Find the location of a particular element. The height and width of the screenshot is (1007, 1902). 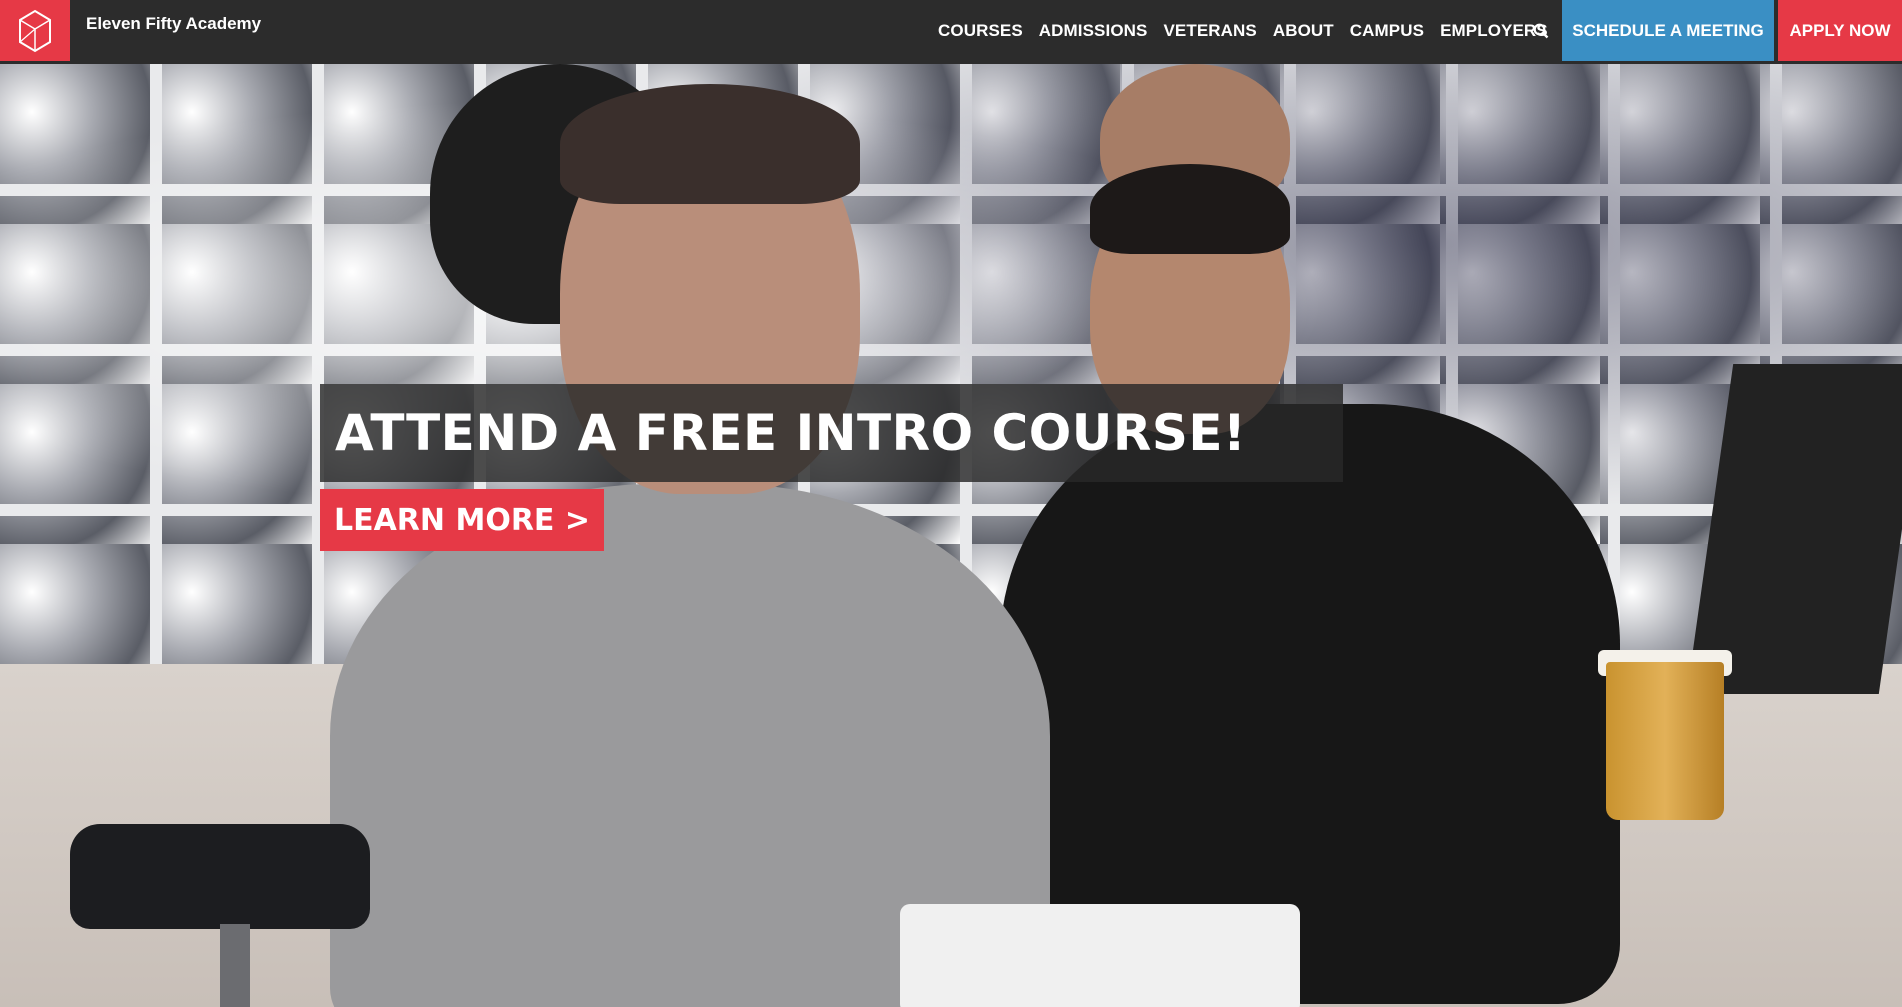

nav-item-campus: CAMPUS is located at coordinates (1387, 31).